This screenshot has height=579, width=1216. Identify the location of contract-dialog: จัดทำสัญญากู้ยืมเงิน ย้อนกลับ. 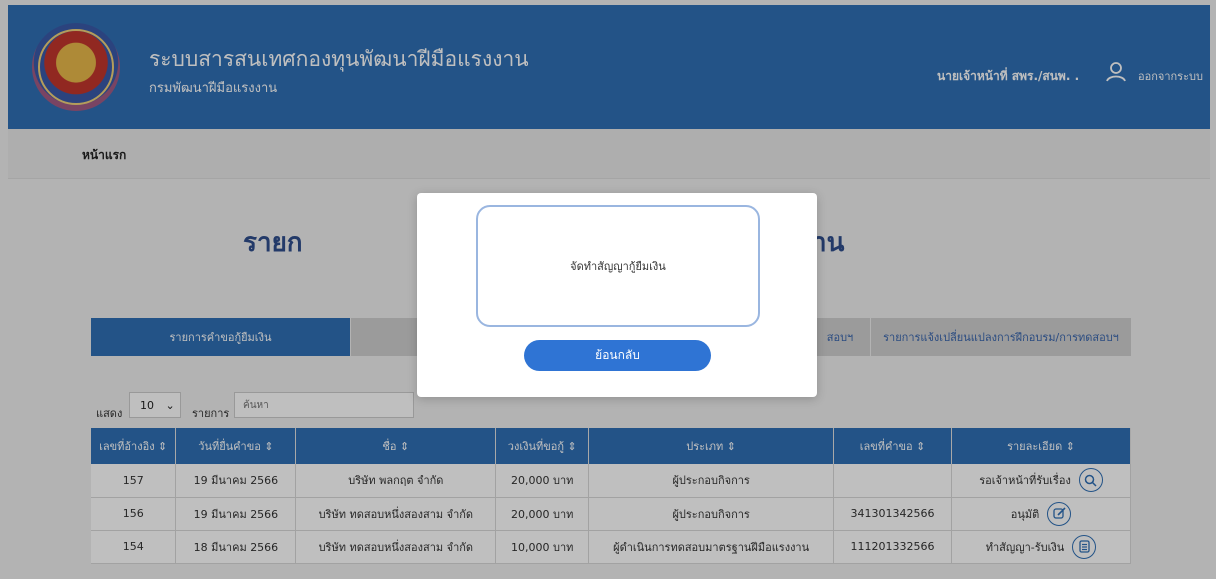
(617, 295).